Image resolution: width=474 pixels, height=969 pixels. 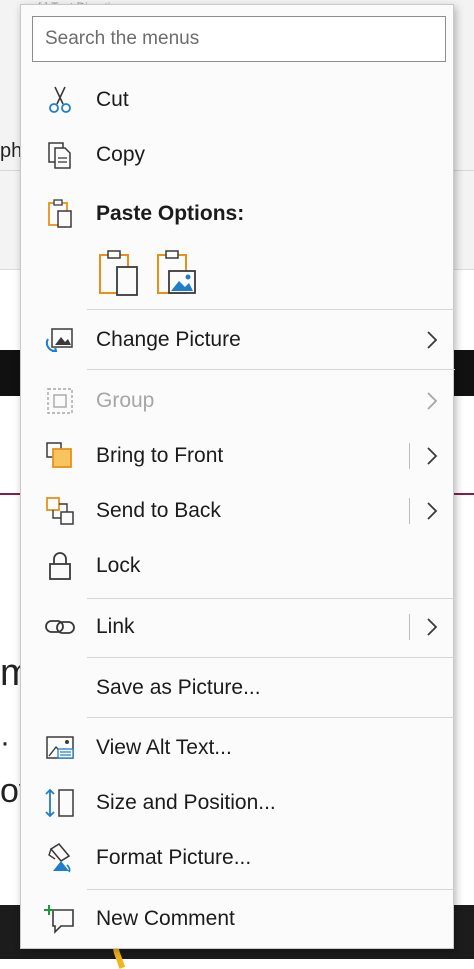 What do you see at coordinates (177, 274) in the screenshot?
I see `paste-as-picture-icon` at bounding box center [177, 274].